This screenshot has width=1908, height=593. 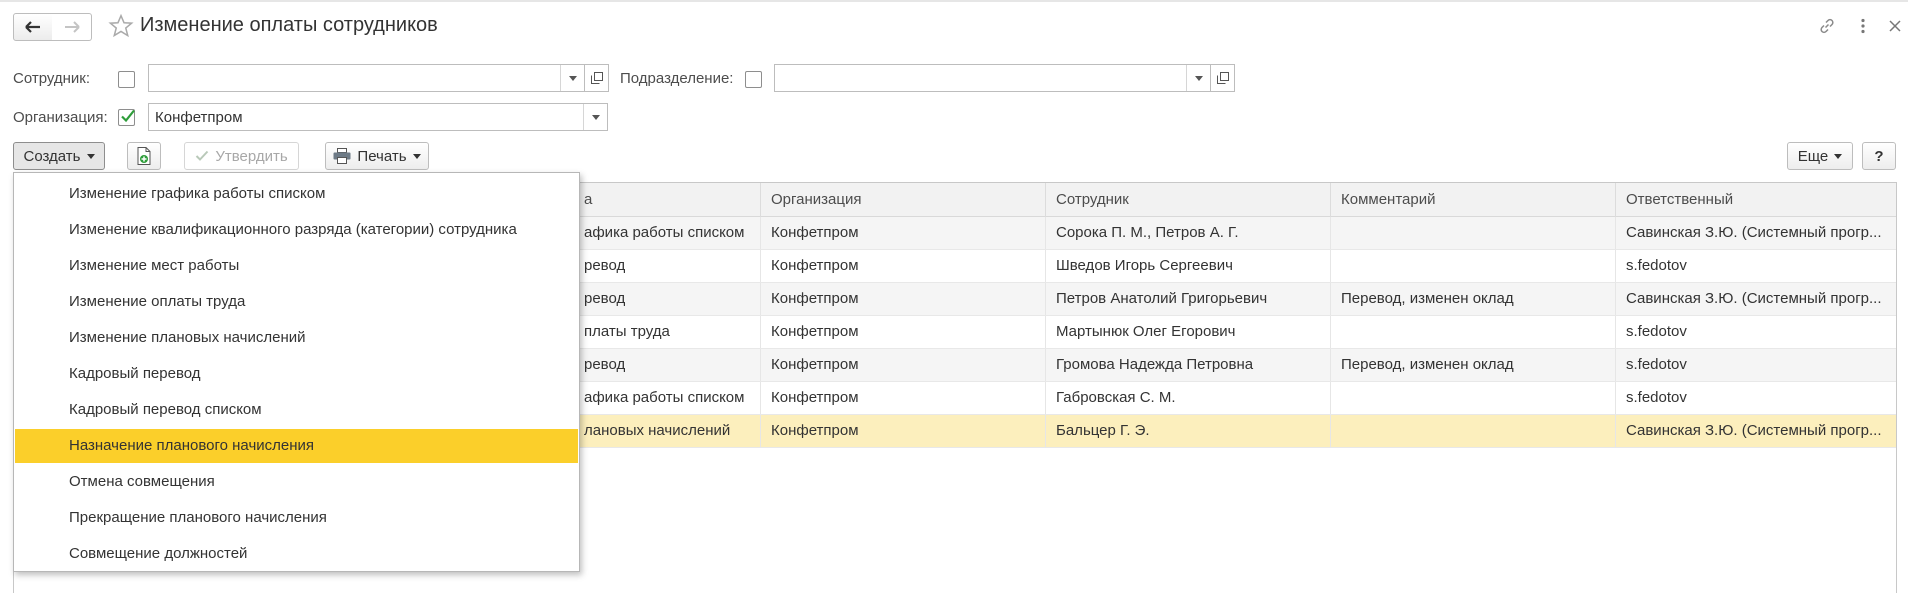 What do you see at coordinates (992, 78) in the screenshot?
I see `department-field` at bounding box center [992, 78].